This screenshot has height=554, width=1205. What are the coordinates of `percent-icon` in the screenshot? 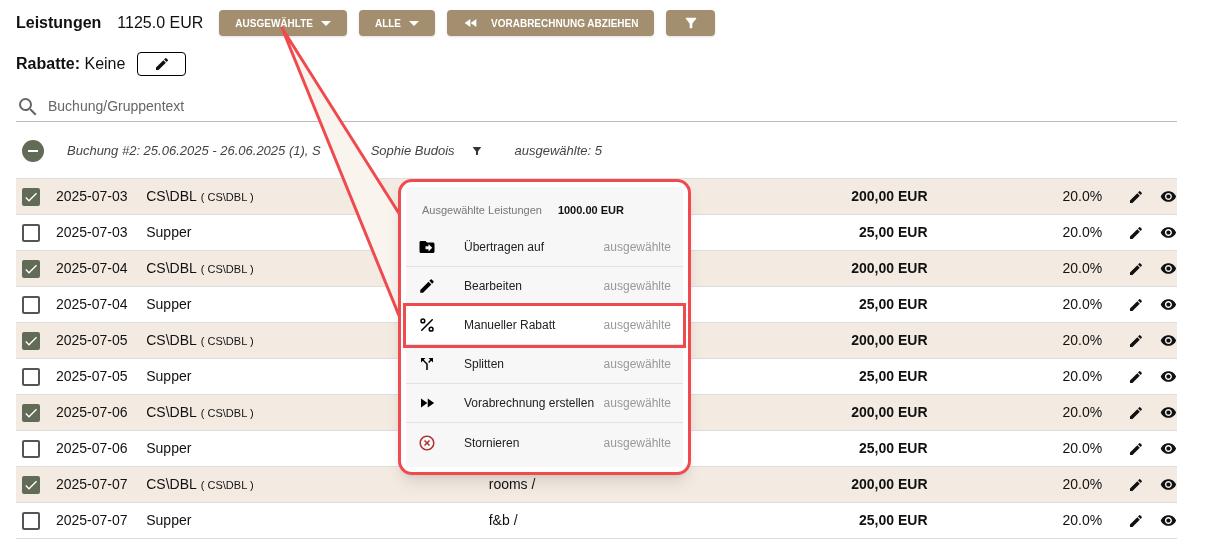 It's located at (427, 325).